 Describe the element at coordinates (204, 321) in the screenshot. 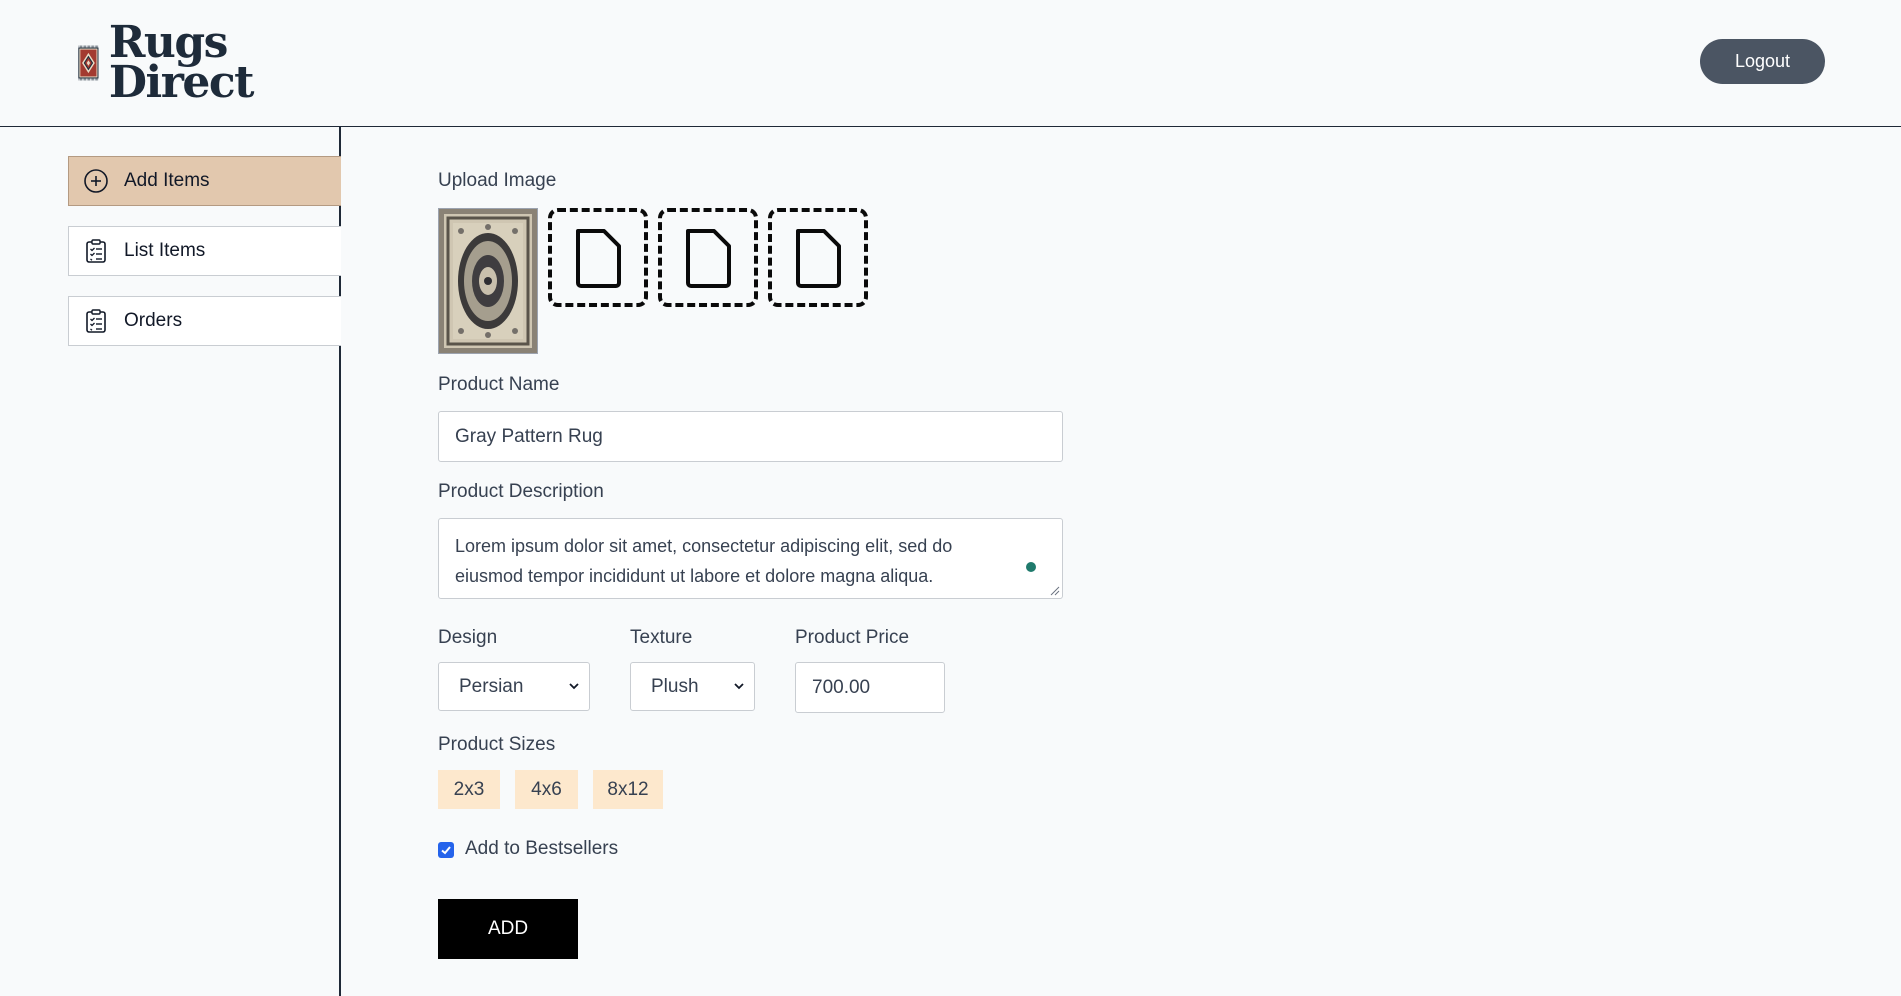

I see `sidebar-item-orders: Orders` at that location.